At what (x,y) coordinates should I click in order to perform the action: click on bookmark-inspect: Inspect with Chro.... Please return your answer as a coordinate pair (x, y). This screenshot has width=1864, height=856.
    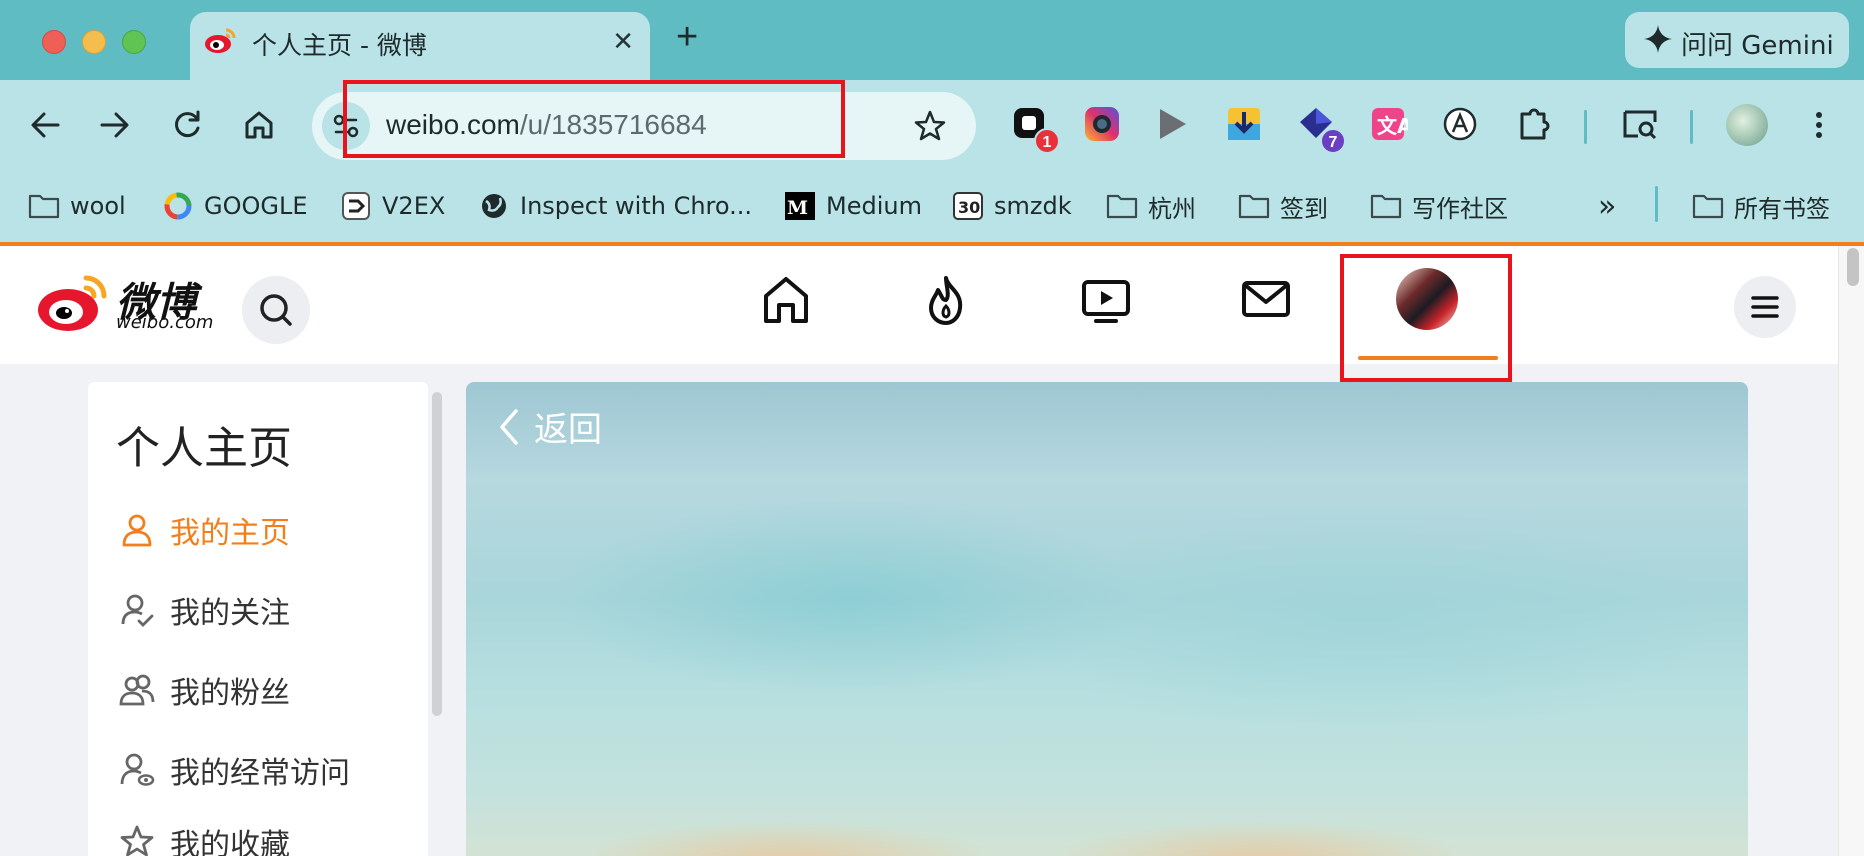
    Looking at the image, I should click on (615, 206).